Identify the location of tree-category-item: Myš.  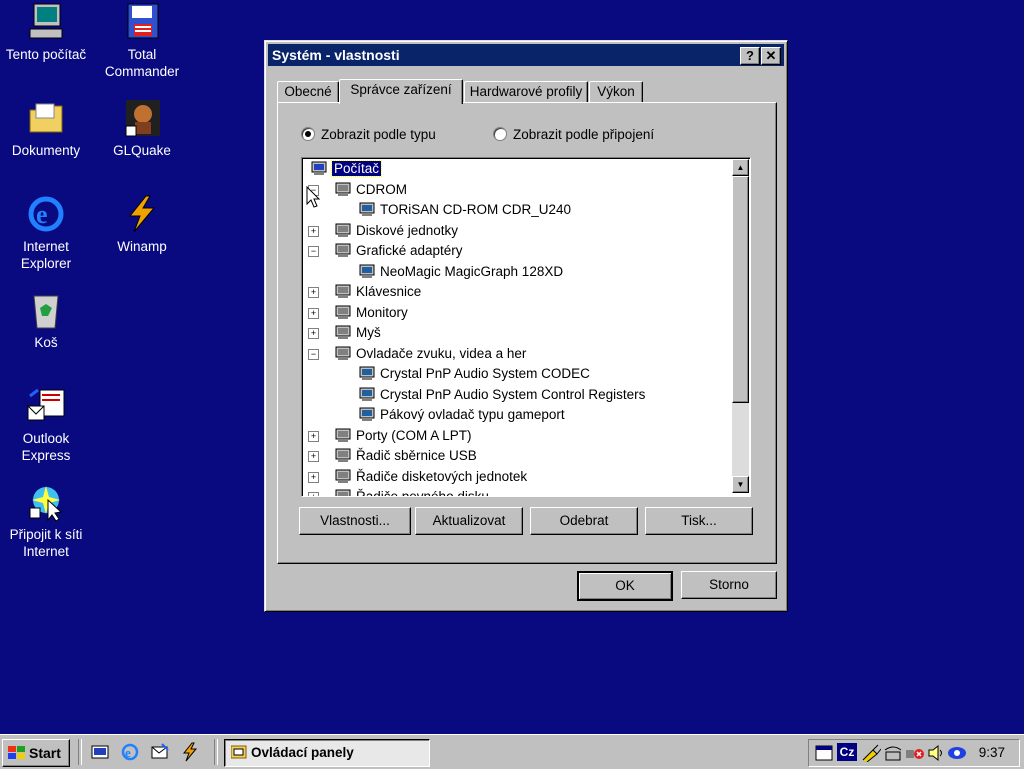
(357, 333).